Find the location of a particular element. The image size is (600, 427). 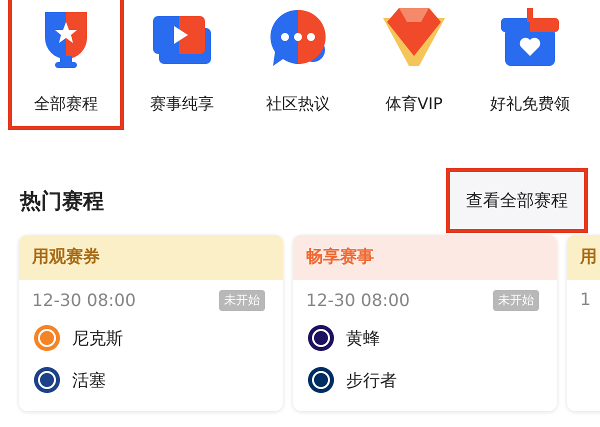

team-name: 活塞 is located at coordinates (89, 381).